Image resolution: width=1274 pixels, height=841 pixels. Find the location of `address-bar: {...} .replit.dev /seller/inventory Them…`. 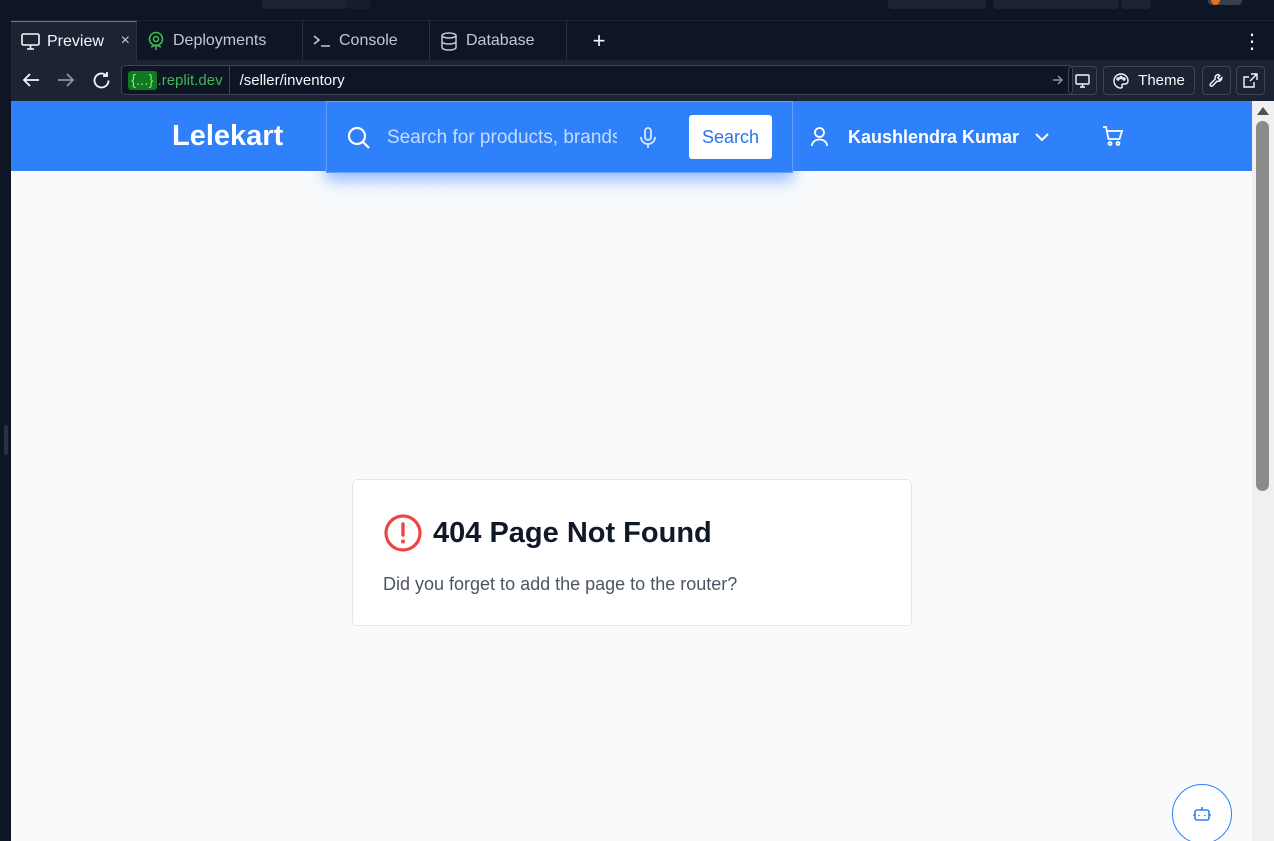

address-bar: {...} .replit.dev /seller/inventory Them… is located at coordinates (642, 80).